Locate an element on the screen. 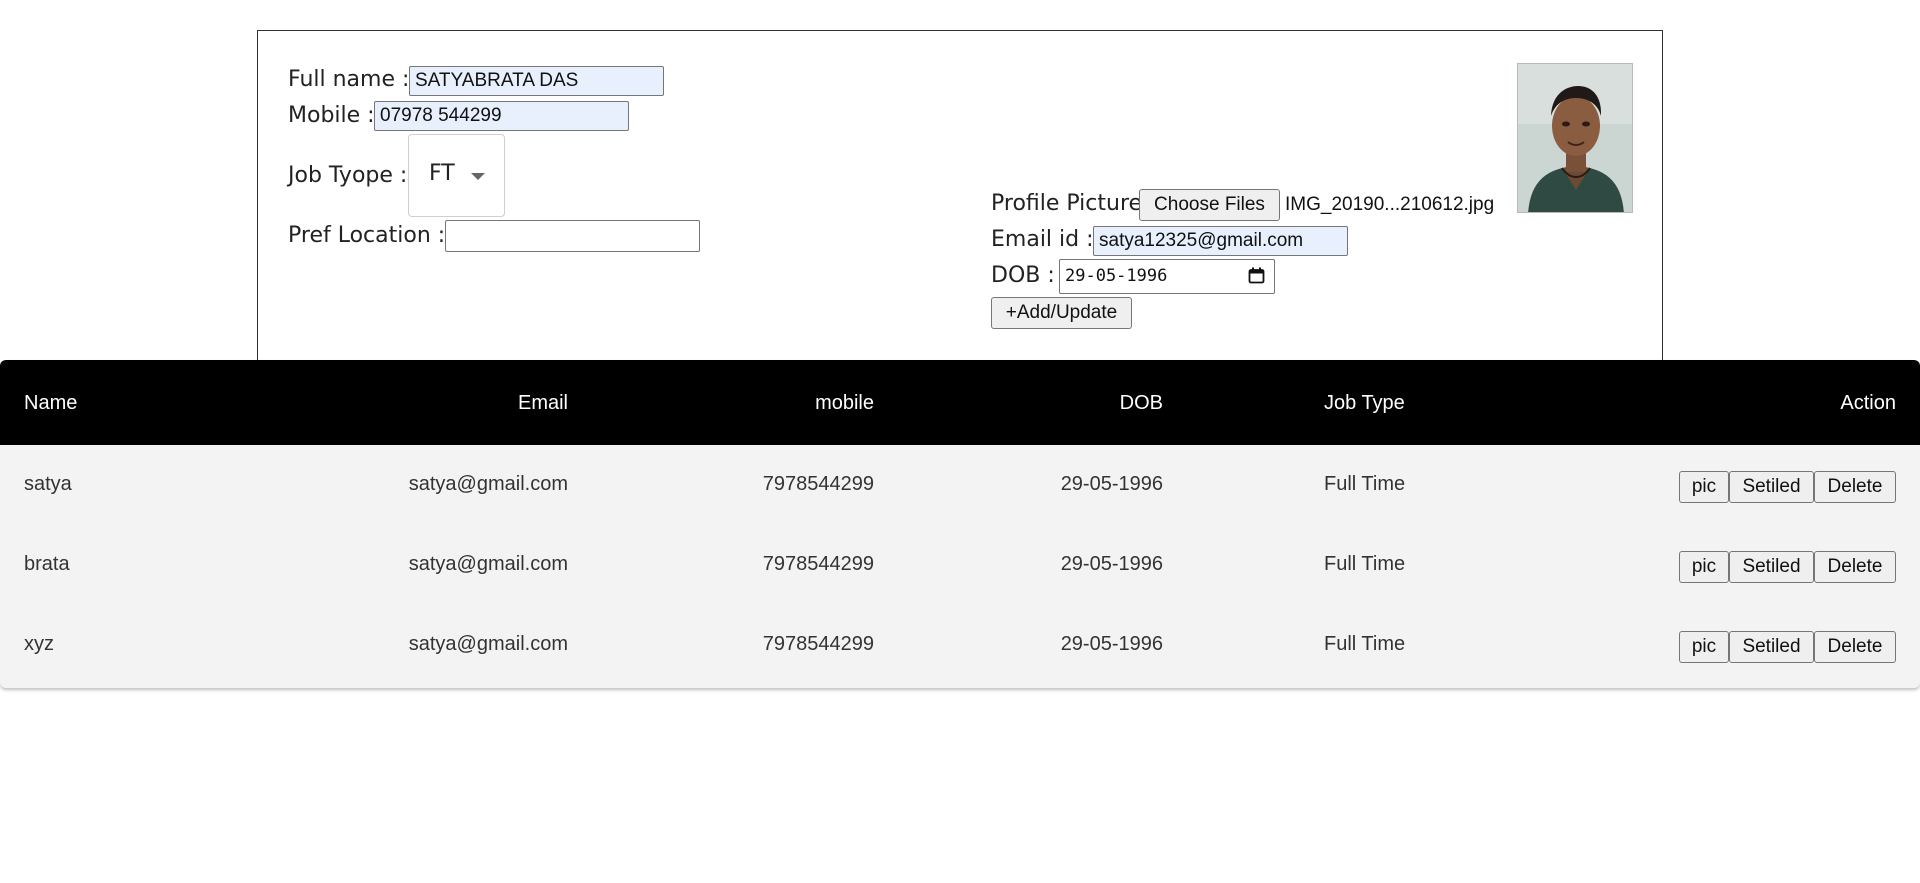 The image size is (1920, 883). job-type-label: Job Tyope : is located at coordinates (348, 175).